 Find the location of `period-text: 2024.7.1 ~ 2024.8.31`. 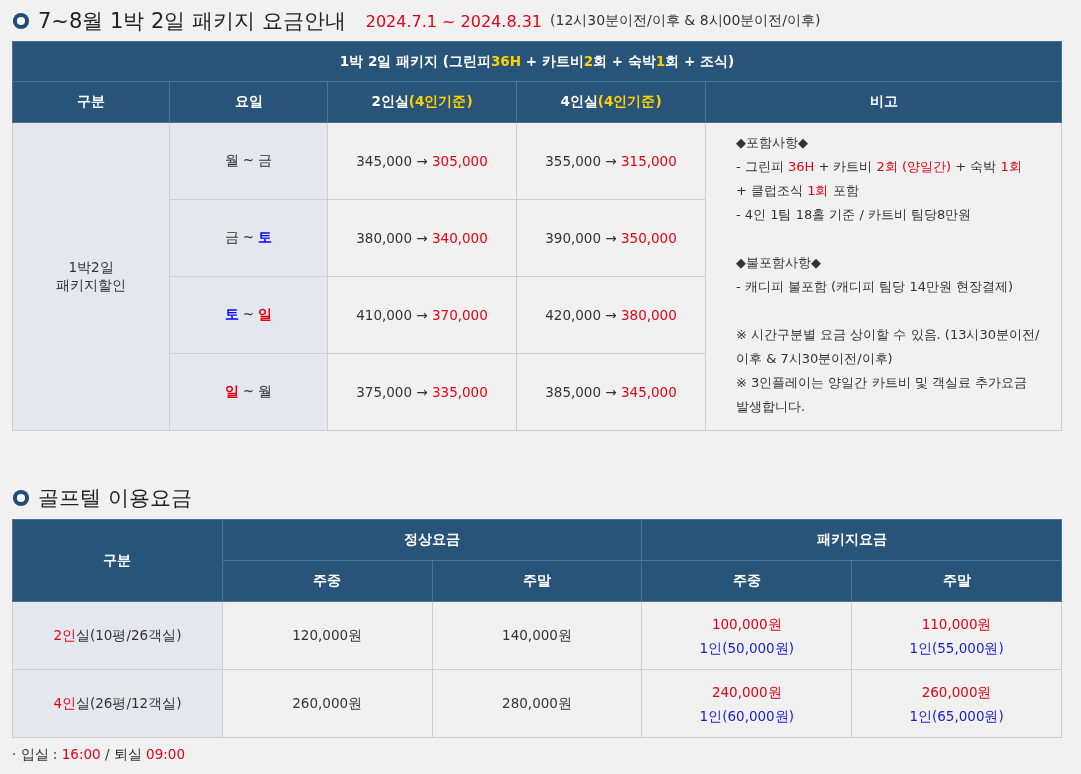

period-text: 2024.7.1 ~ 2024.8.31 is located at coordinates (453, 21).